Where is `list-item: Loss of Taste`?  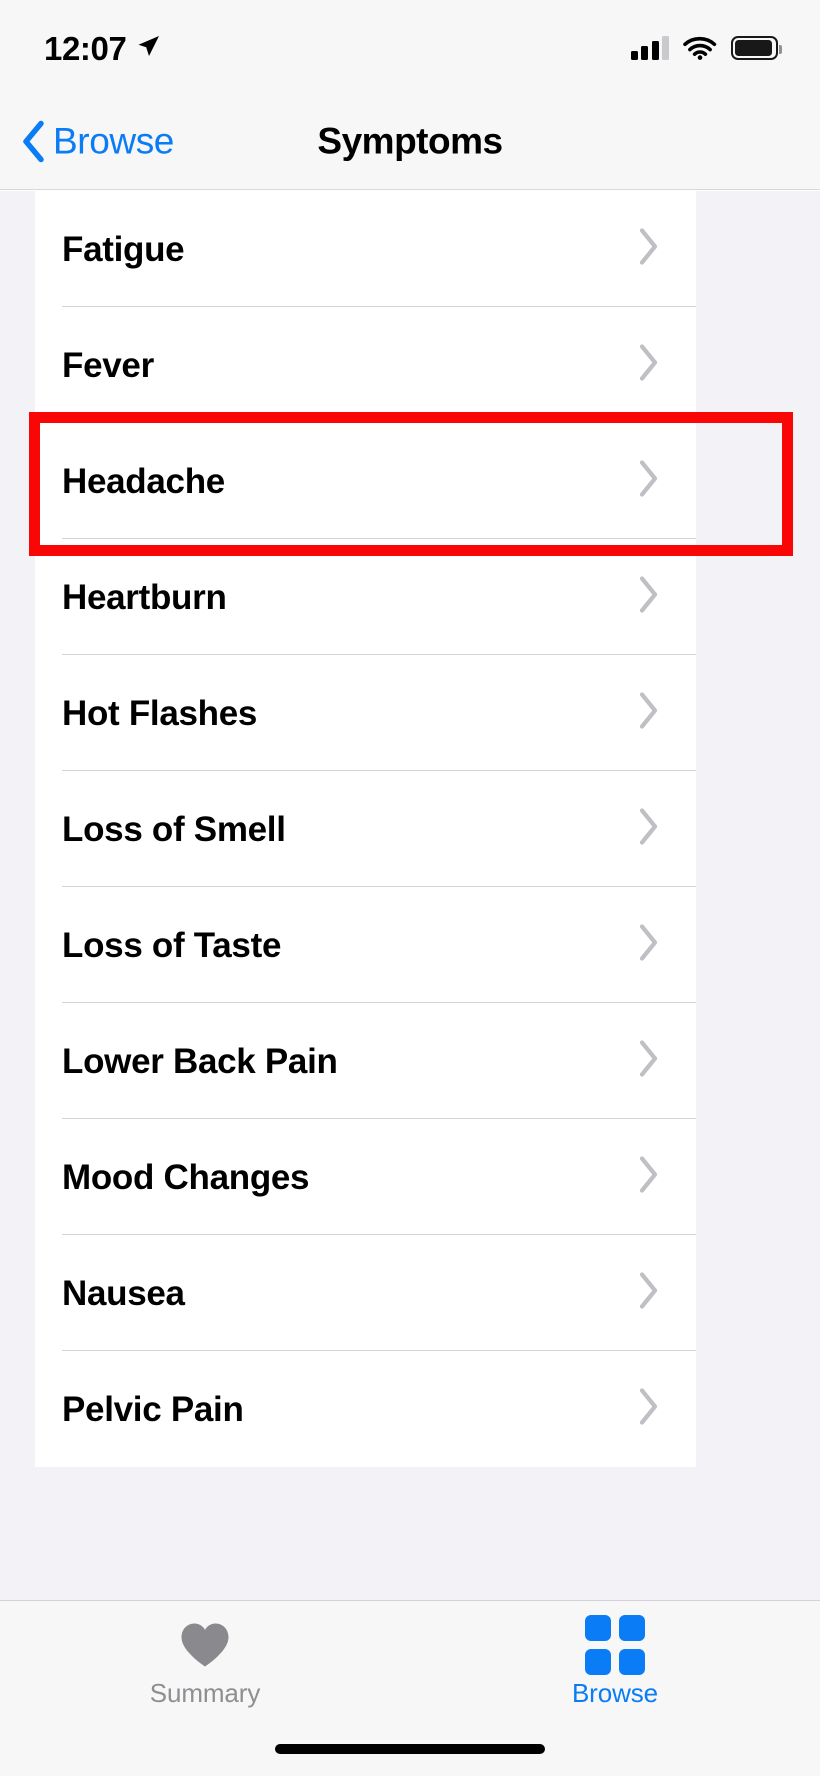 list-item: Loss of Taste is located at coordinates (365, 945).